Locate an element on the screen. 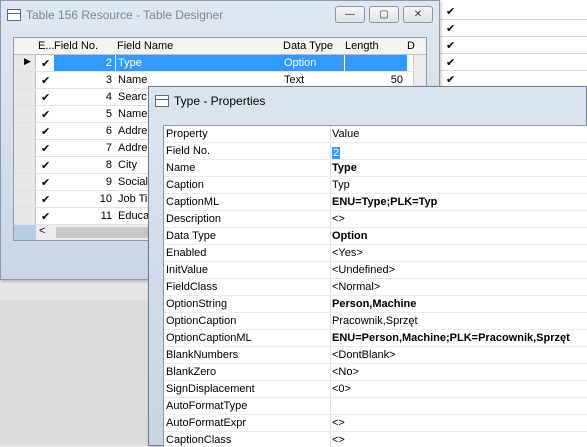 The image size is (587, 447). check-icon: ✔ is located at coordinates (451, 29).